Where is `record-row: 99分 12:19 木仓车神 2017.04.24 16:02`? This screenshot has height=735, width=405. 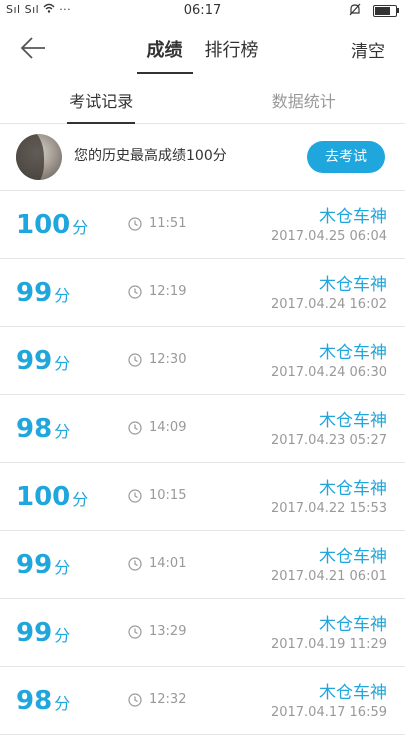
record-row: 99分 12:19 木仓车神 2017.04.24 16:02 is located at coordinates (202, 293).